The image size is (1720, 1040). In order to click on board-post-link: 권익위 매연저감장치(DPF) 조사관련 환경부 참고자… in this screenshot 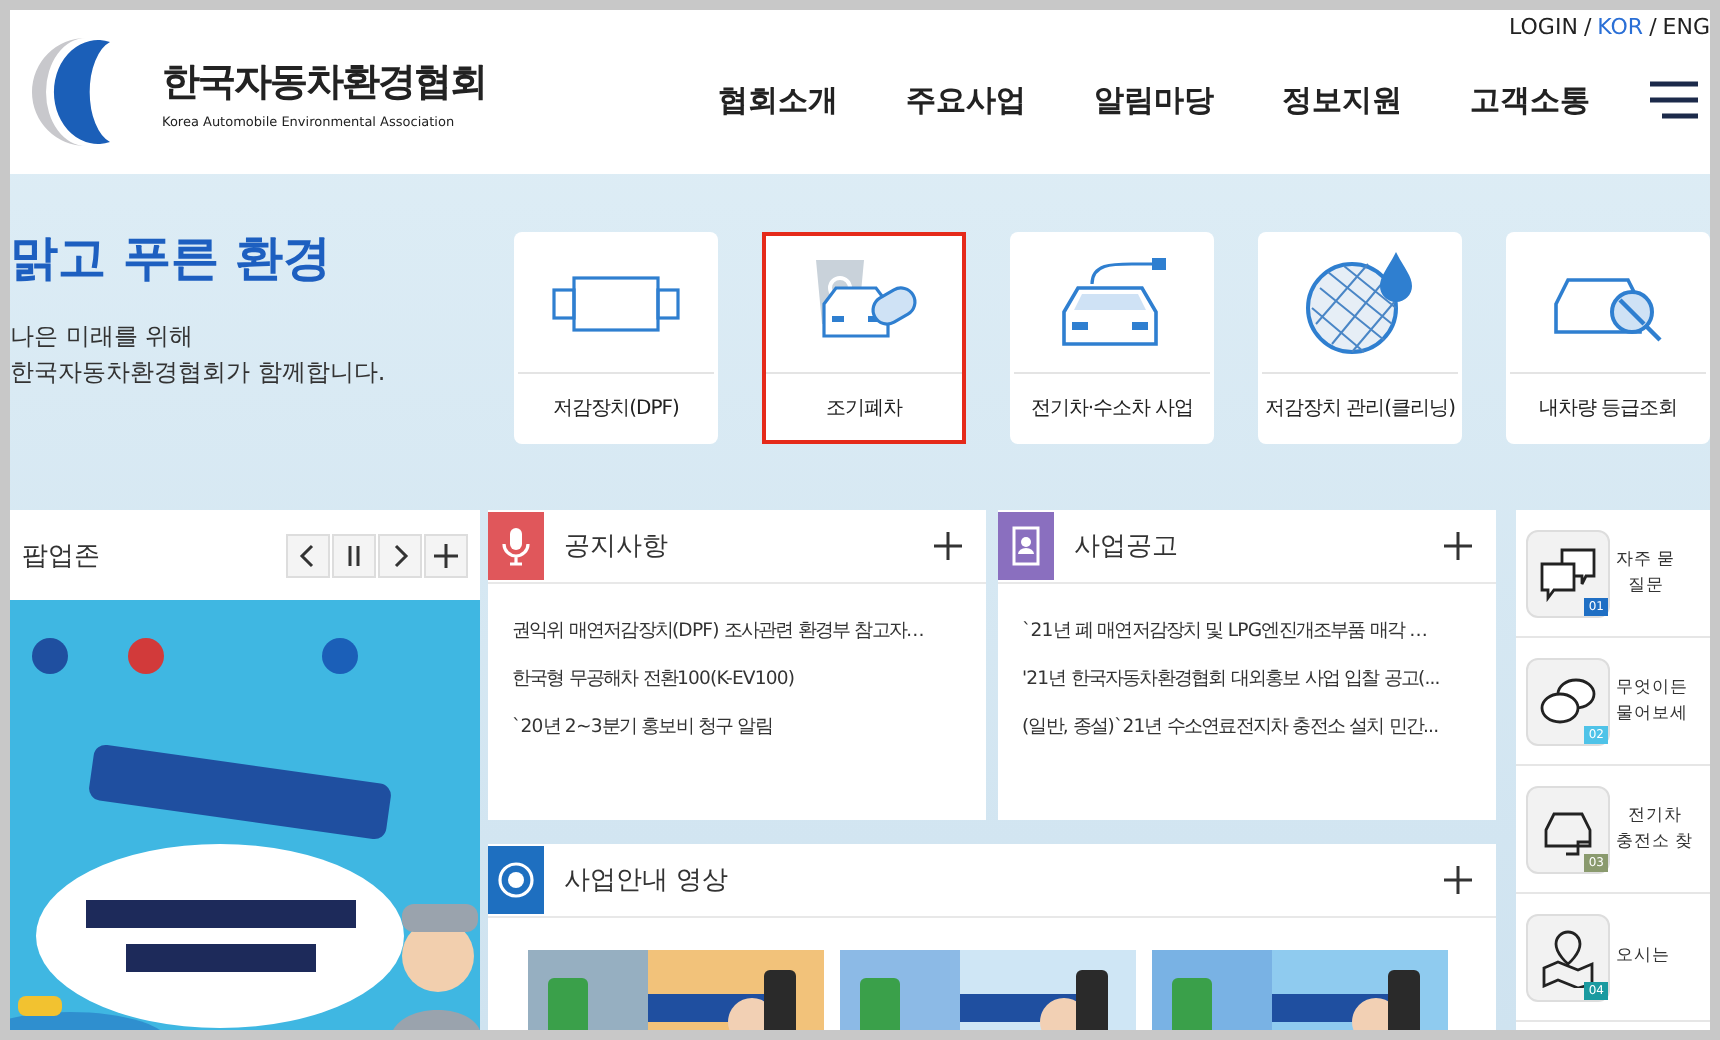, I will do `click(737, 632)`.